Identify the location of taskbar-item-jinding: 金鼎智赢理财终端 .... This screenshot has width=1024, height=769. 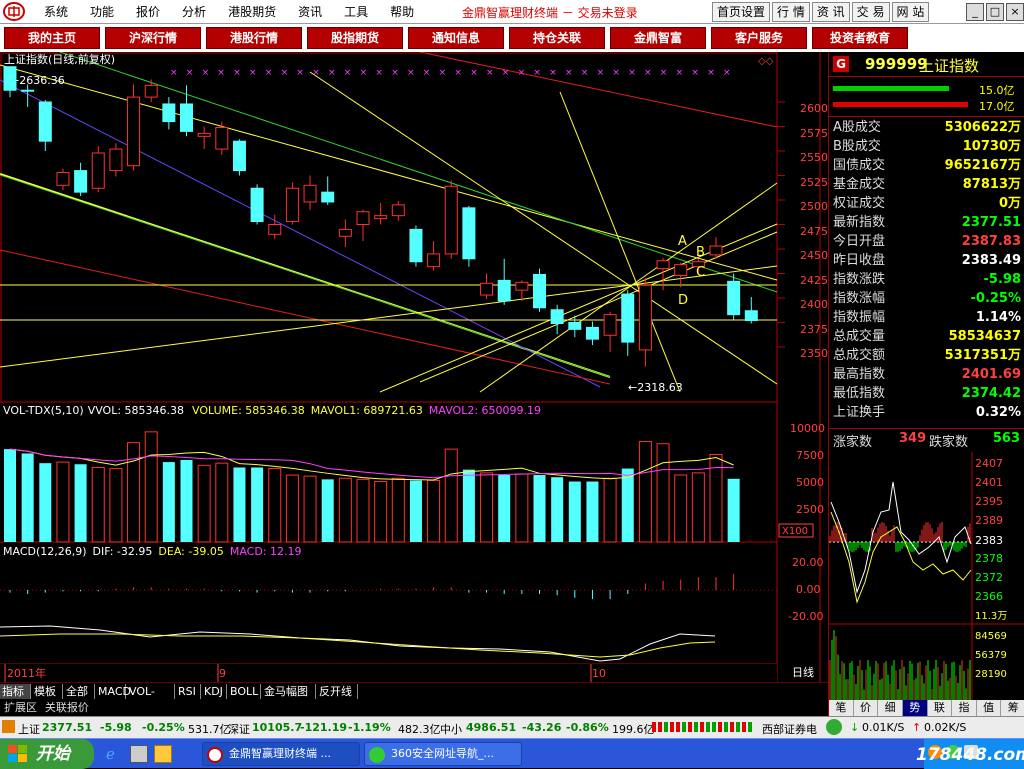
(281, 754).